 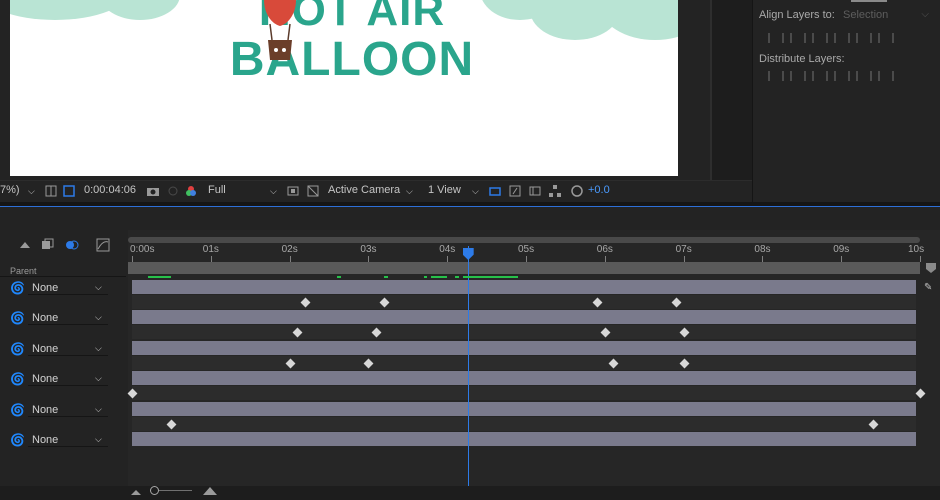 What do you see at coordinates (864, 38) in the screenshot?
I see `align-vcenter-icon` at bounding box center [864, 38].